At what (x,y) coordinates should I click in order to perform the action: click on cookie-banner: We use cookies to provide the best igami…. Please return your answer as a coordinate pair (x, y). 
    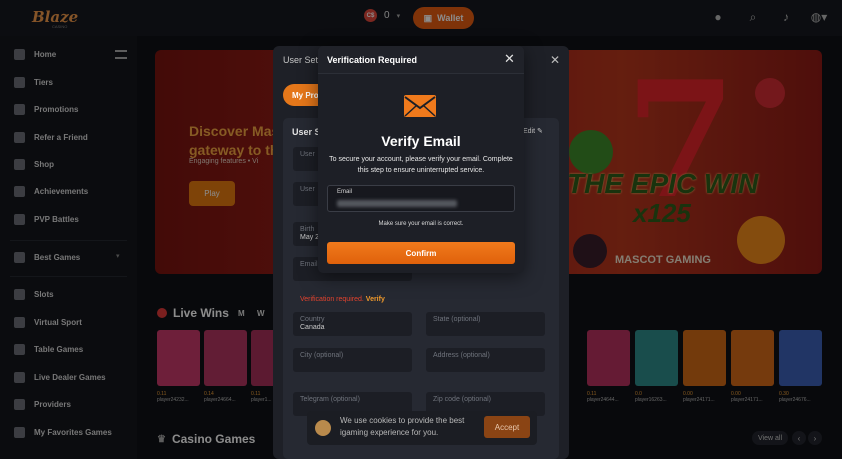
    Looking at the image, I should click on (422, 428).